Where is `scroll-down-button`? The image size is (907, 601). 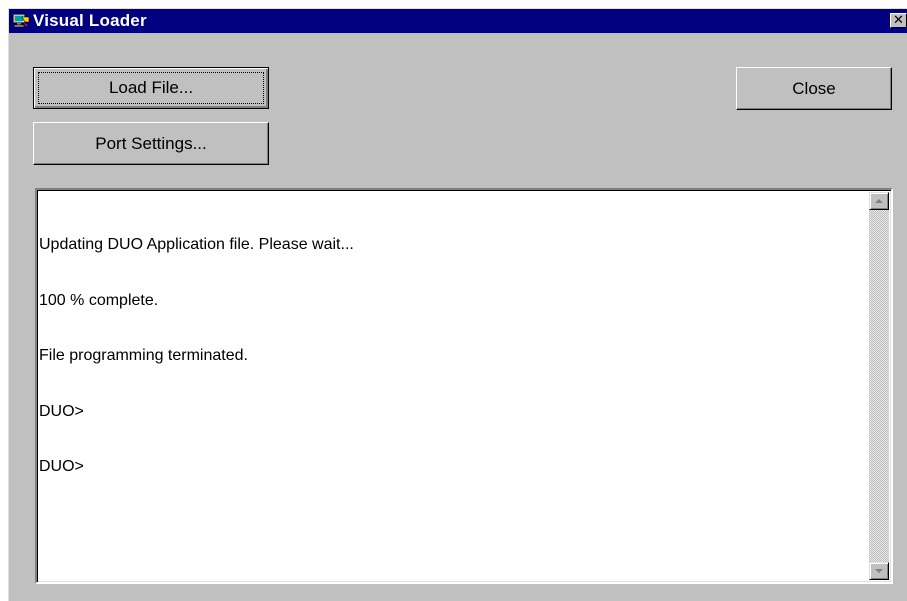 scroll-down-button is located at coordinates (879, 571).